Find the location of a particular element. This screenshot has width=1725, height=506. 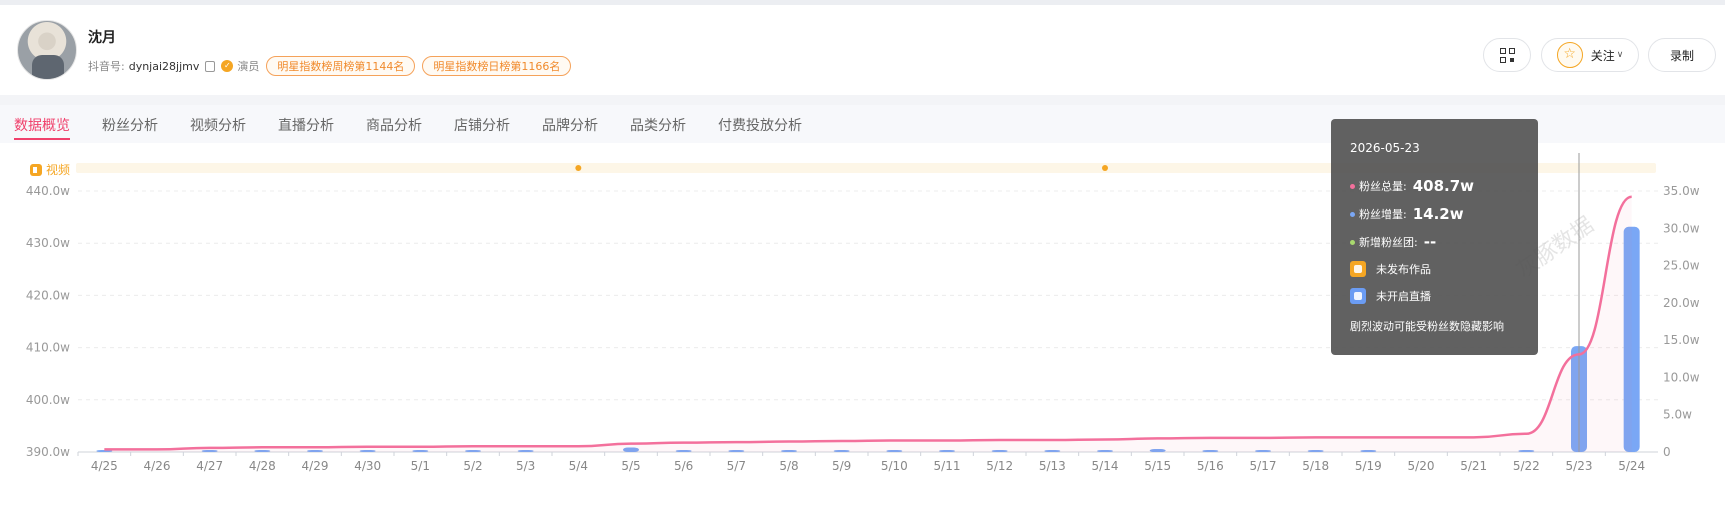

y-right-tick-label: 0 is located at coordinates (1667, 452).